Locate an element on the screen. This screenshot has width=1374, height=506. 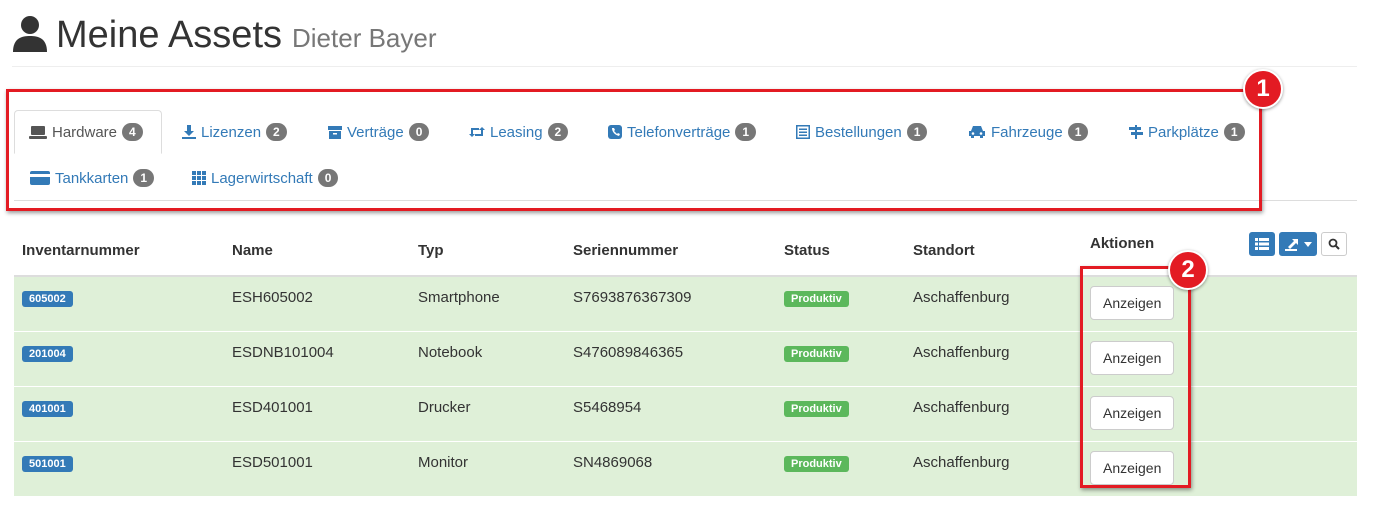
serial-number: S5468954 is located at coordinates (670, 413).